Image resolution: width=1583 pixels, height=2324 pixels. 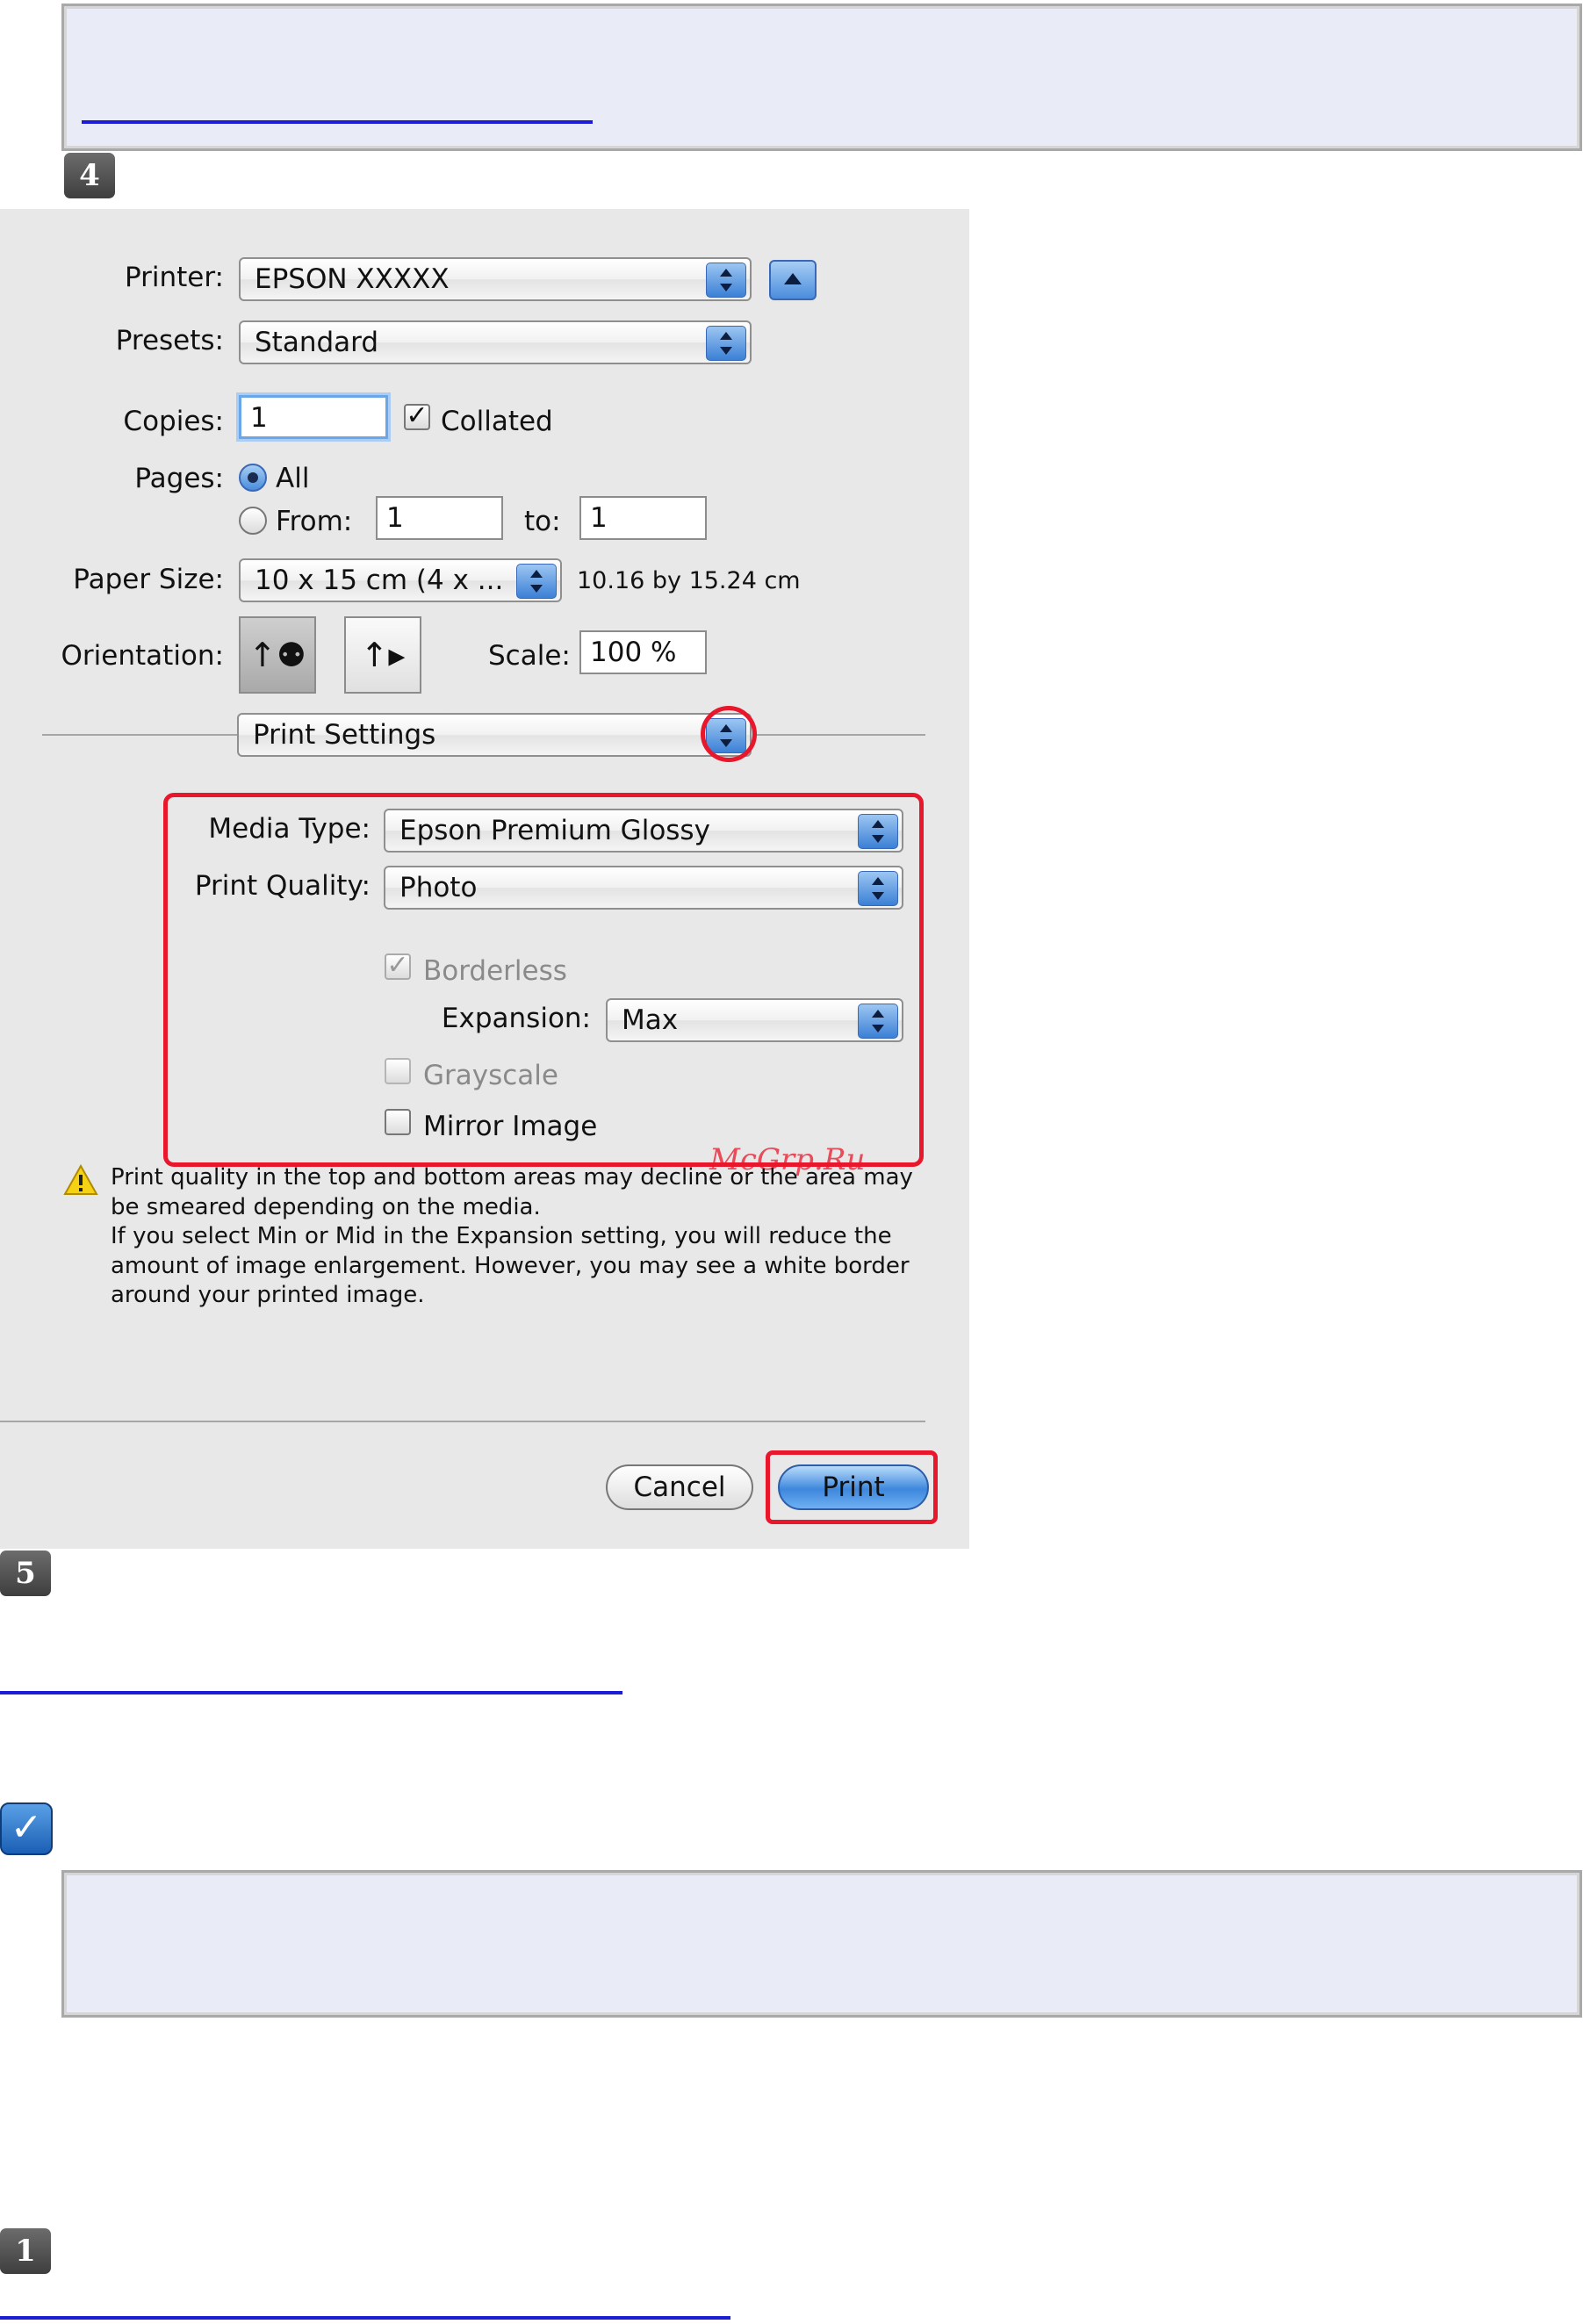 I want to click on grayscale-label: Grayscale, so click(x=490, y=1075).